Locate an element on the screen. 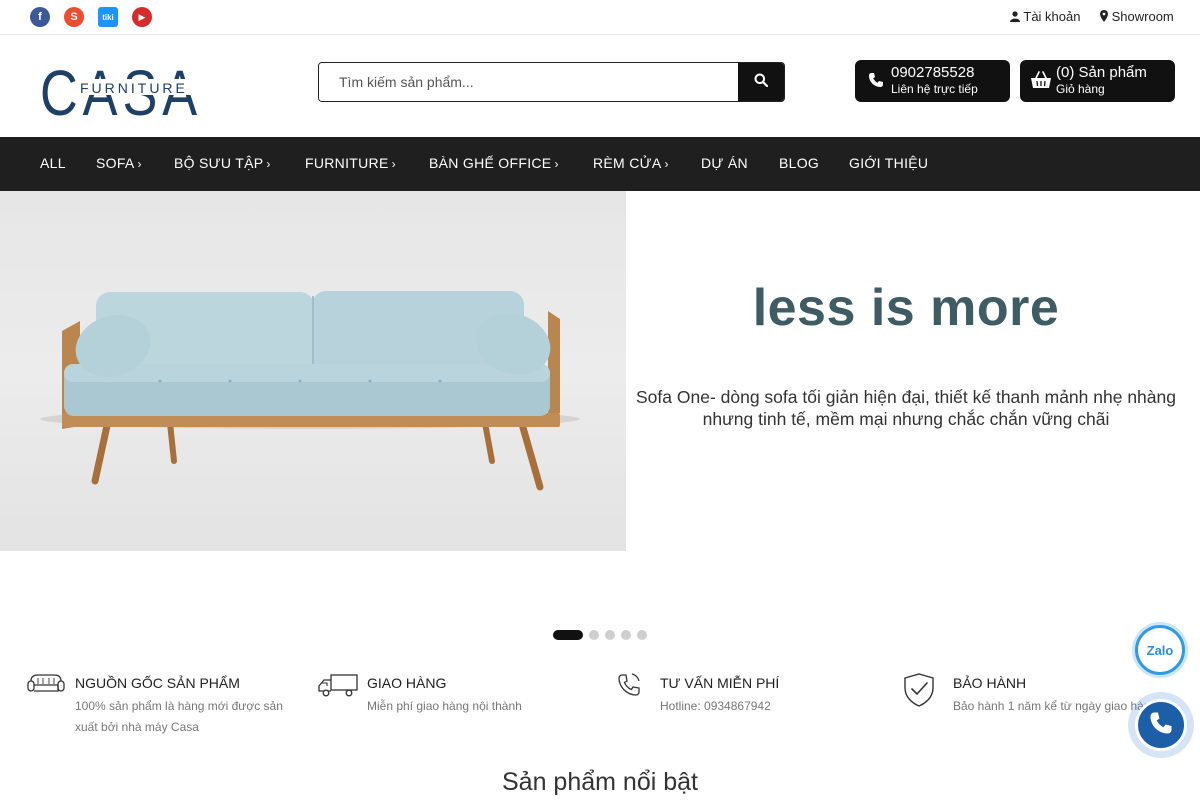  nav-item-sofa: SOFA › is located at coordinates (119, 163).